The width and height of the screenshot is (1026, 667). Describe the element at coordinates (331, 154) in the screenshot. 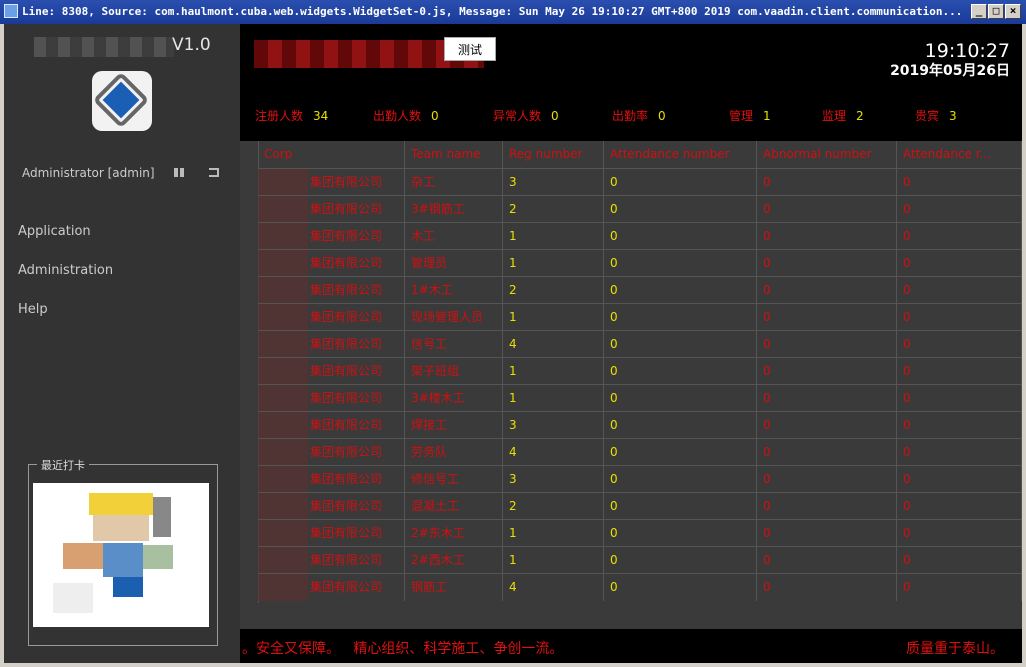

I see `column-header-corp: Corp` at that location.